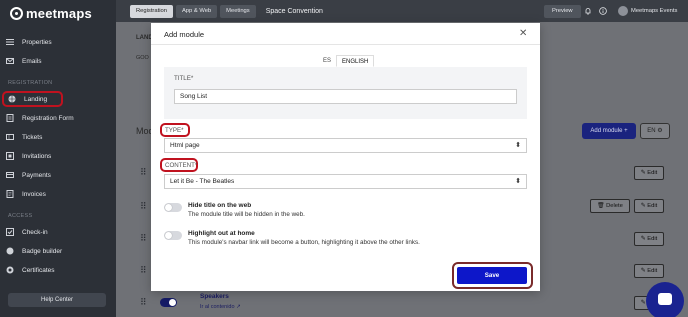 Image resolution: width=688 pixels, height=317 pixels. What do you see at coordinates (655, 131) in the screenshot?
I see `language-button: EN ⚙` at bounding box center [655, 131].